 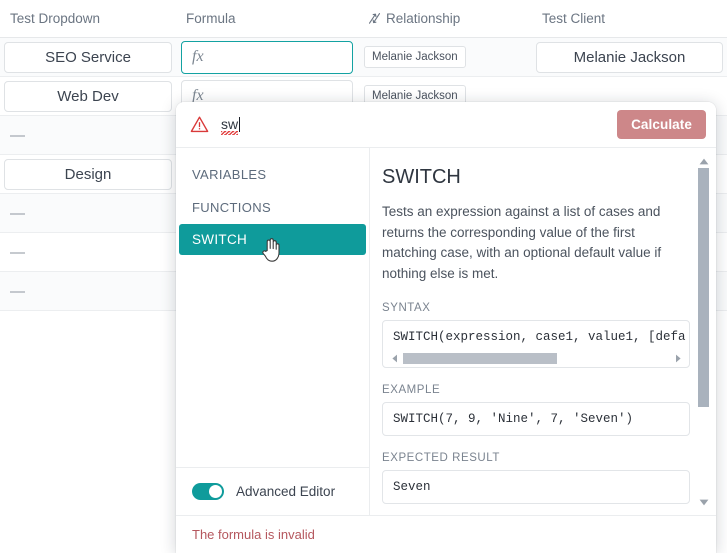 I want to click on expected-result-label: EXPECTED RESULT, so click(x=441, y=458).